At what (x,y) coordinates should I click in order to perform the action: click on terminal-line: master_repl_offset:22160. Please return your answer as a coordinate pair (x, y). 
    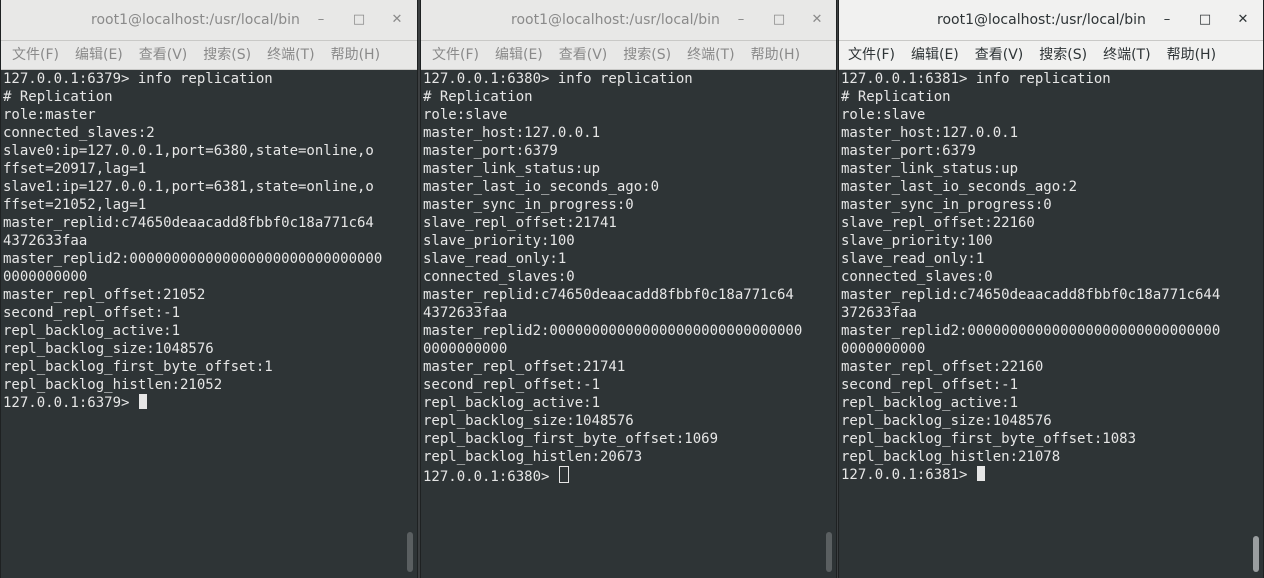
    Looking at the image, I should click on (942, 367).